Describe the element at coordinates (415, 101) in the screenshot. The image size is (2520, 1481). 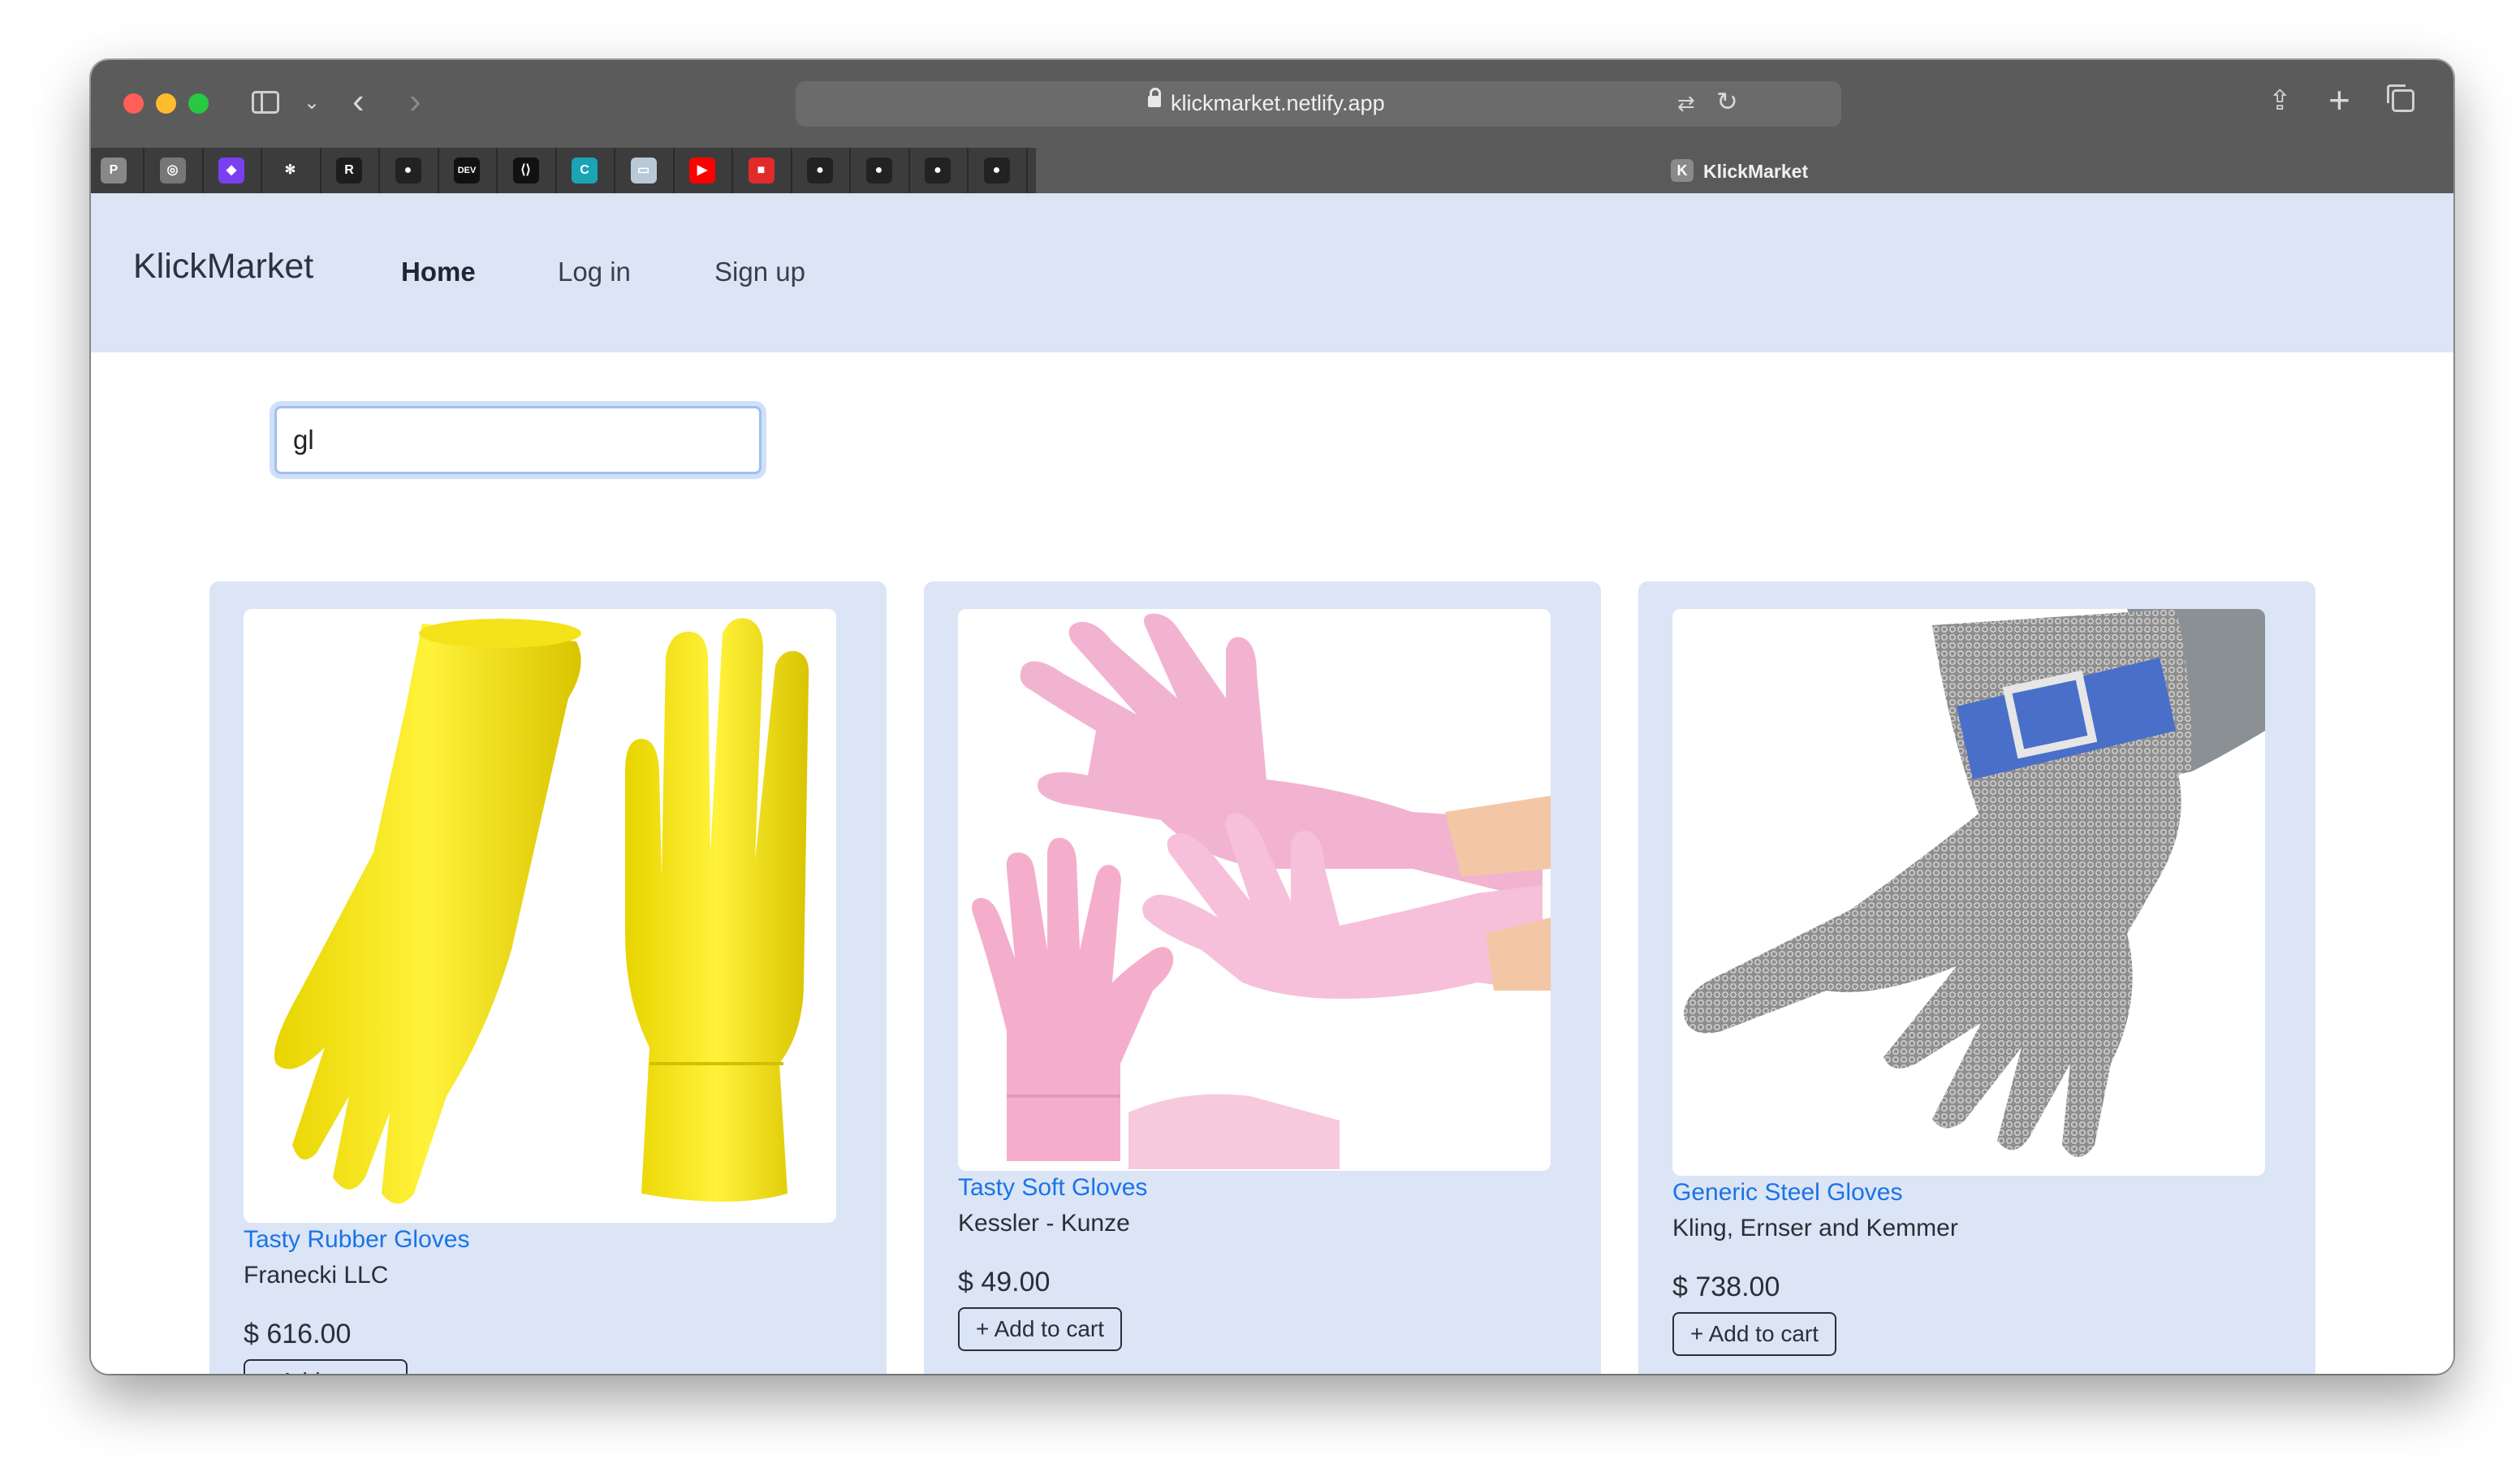
I see `forward-arrow-icon: ›` at that location.